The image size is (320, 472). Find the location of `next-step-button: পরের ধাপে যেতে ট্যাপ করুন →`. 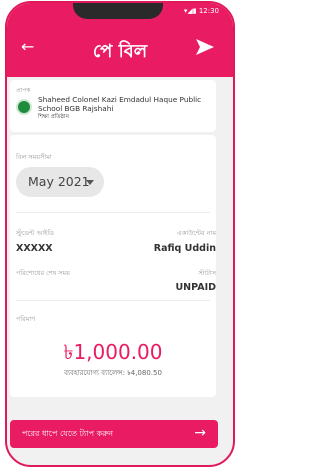

next-step-button: পরের ধাপে যেতে ট্যাপ করুন → is located at coordinates (114, 434).